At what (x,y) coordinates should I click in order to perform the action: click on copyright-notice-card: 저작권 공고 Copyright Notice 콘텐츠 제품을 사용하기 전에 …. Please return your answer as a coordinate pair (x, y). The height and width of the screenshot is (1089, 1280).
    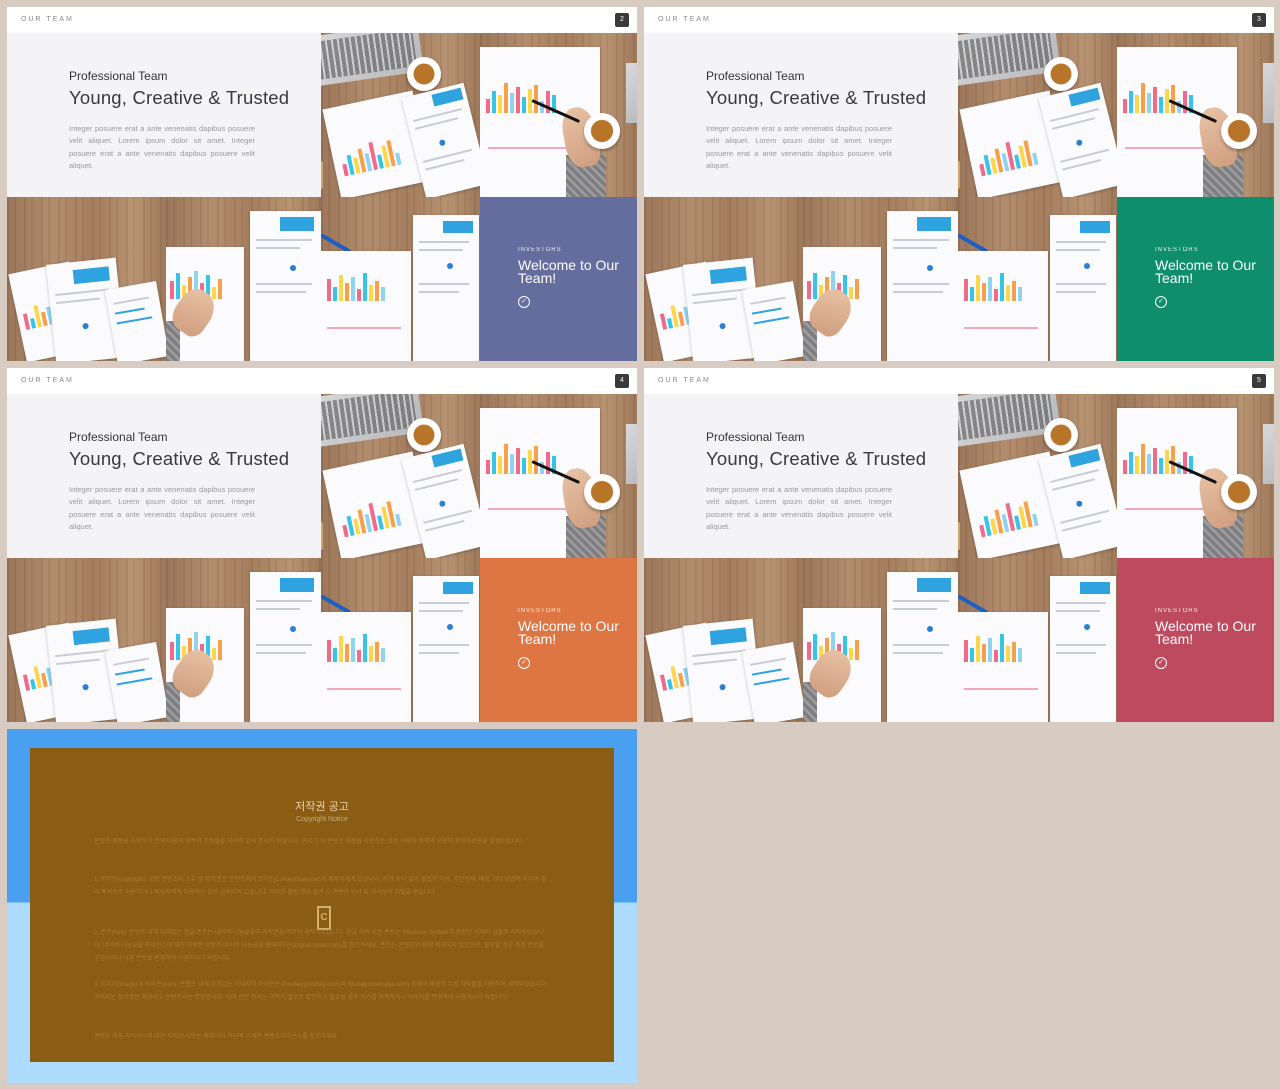
    Looking at the image, I should click on (322, 905).